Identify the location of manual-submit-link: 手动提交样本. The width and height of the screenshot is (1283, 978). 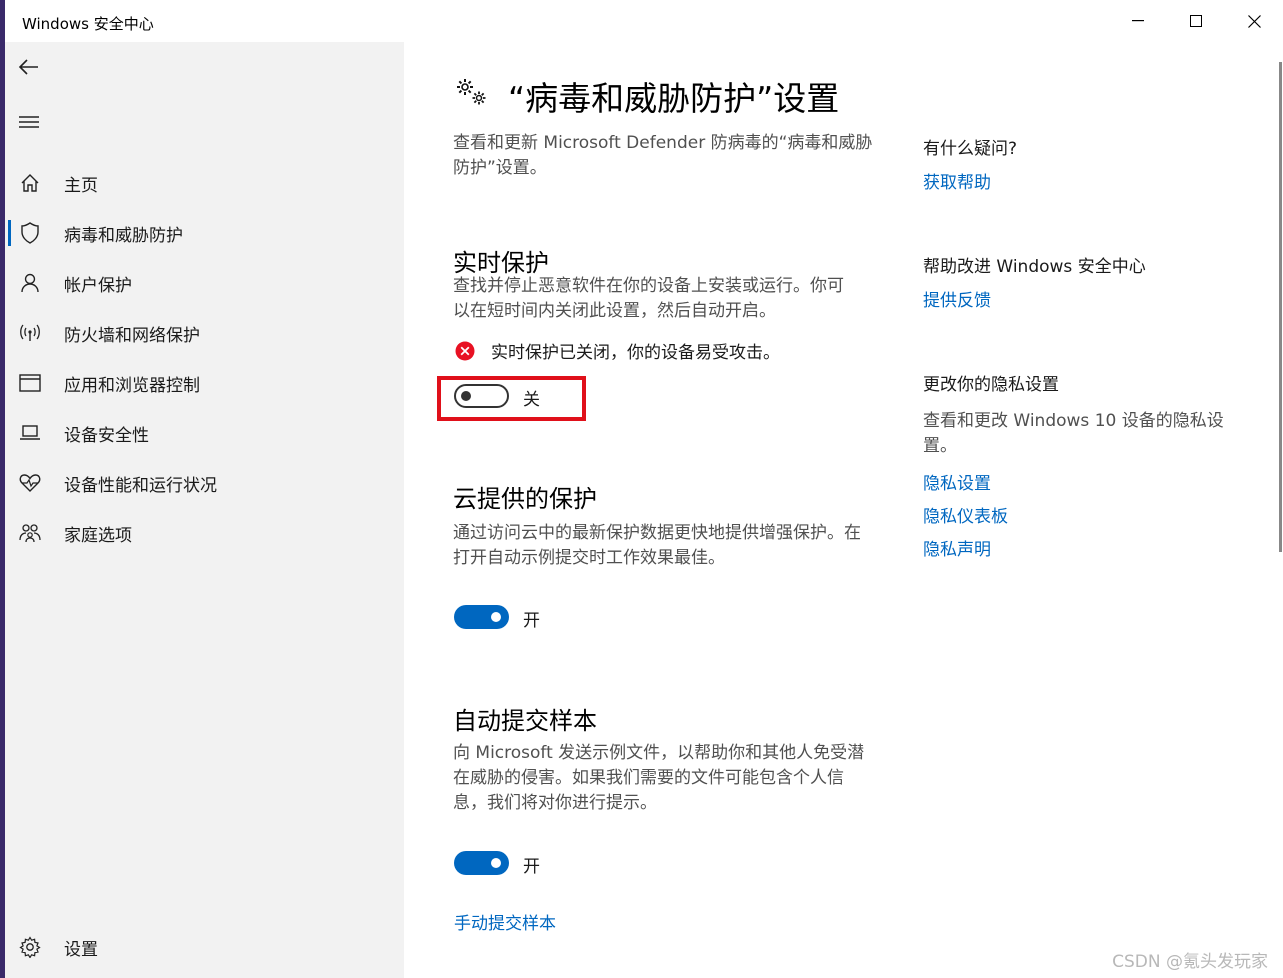
(505, 921).